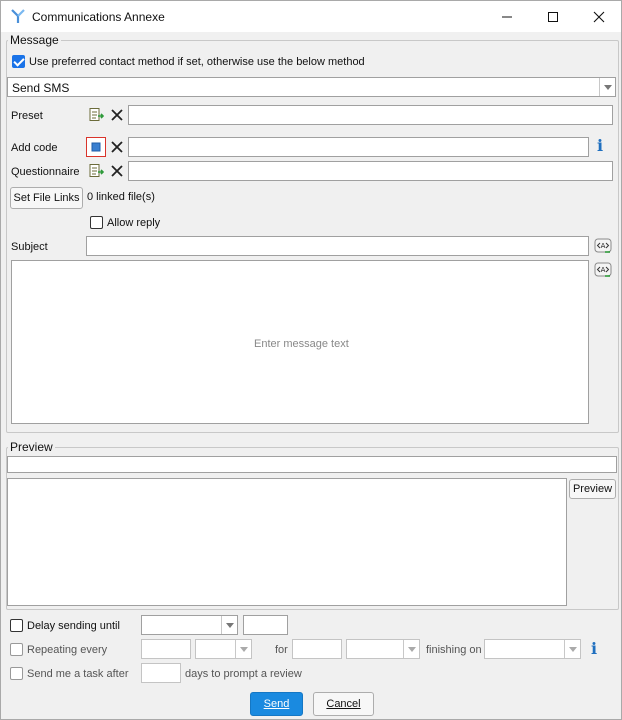 This screenshot has width=622, height=720. I want to click on allow-reply-label: Allow reply, so click(134, 223).